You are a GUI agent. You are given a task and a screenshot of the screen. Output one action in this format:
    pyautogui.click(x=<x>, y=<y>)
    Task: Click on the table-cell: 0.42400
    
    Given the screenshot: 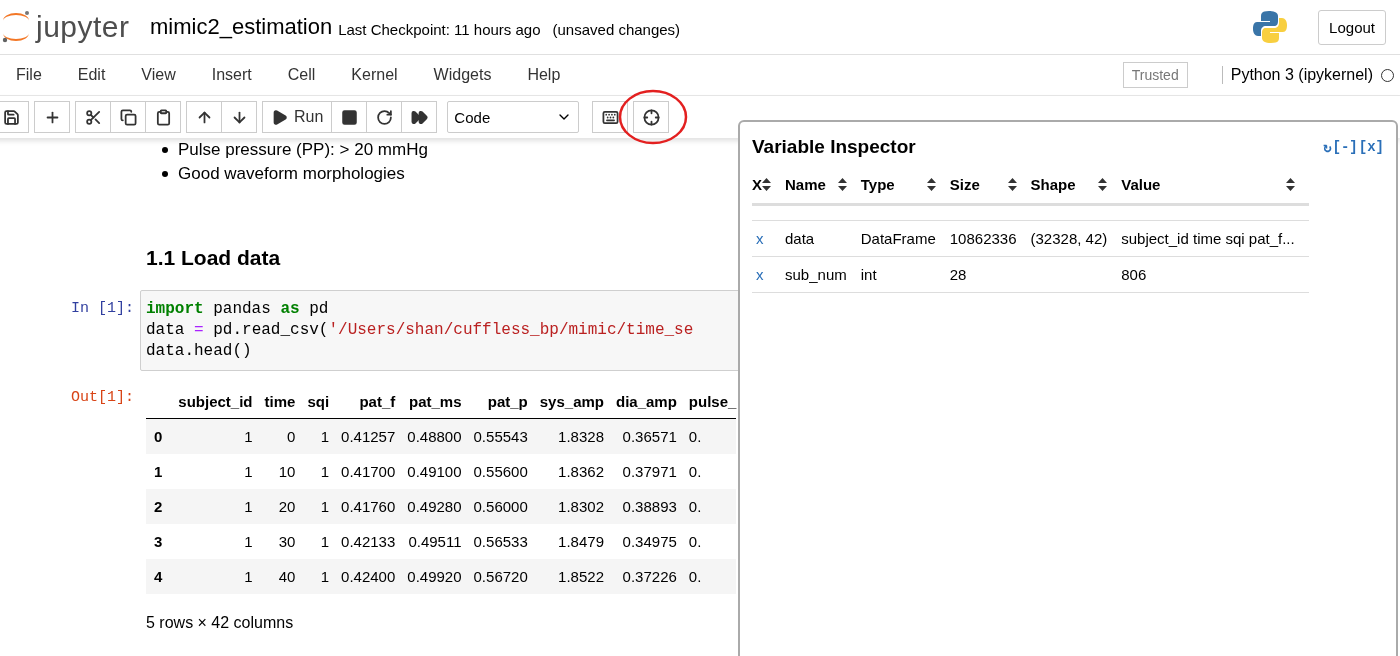 What is the action you would take?
    pyautogui.click(x=368, y=576)
    